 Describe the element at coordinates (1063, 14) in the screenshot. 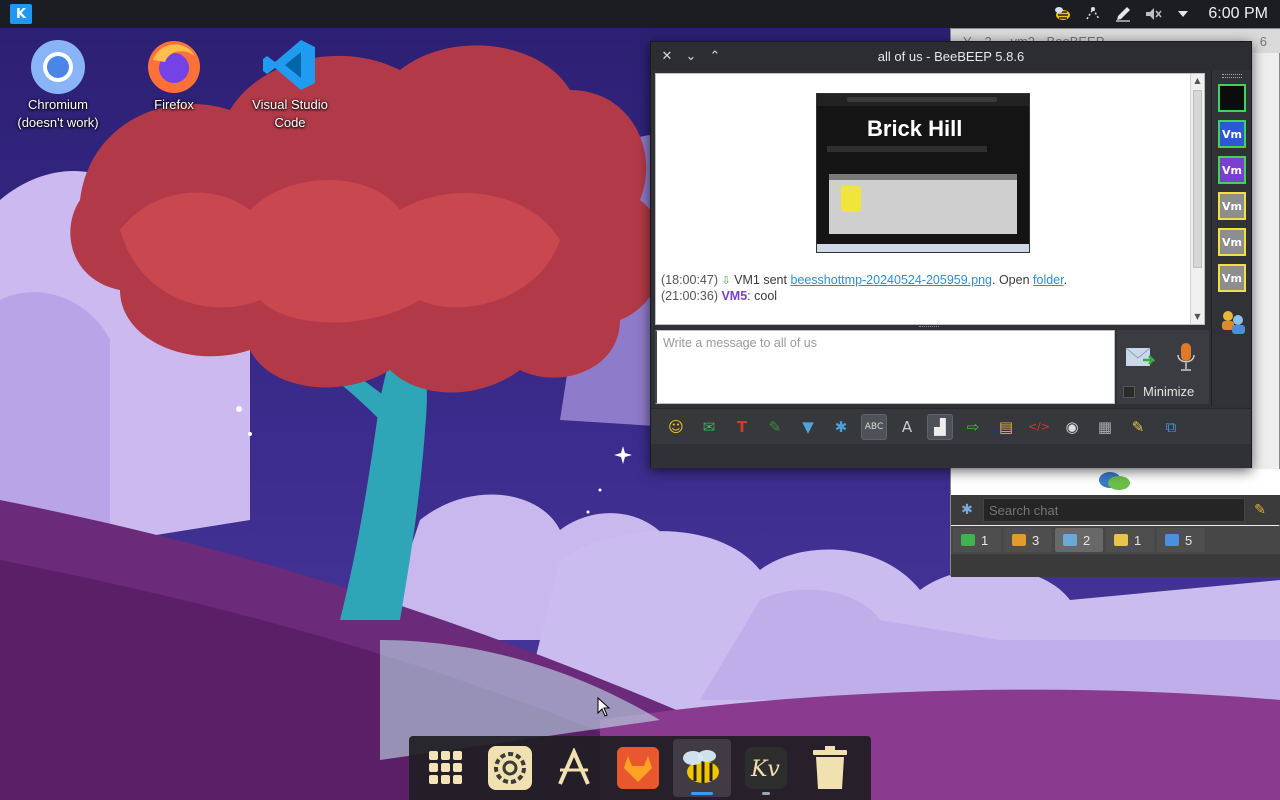

I see `beebeep-tray-icon` at that location.